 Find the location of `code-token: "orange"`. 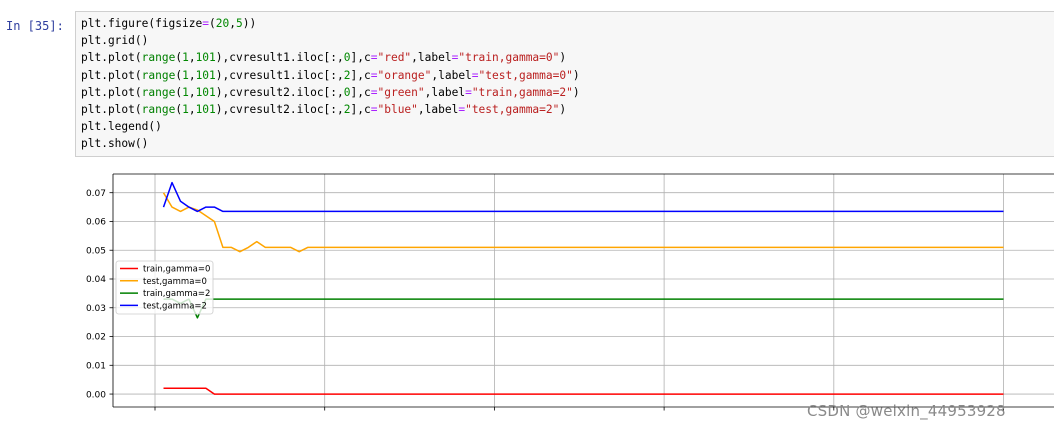

code-token: "orange" is located at coordinates (404, 75).